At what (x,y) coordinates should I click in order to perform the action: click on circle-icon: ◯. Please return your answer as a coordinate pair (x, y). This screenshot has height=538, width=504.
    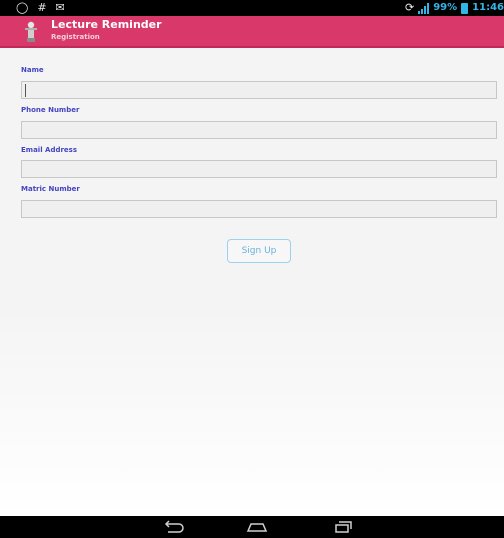
    Looking at the image, I should click on (22, 7).